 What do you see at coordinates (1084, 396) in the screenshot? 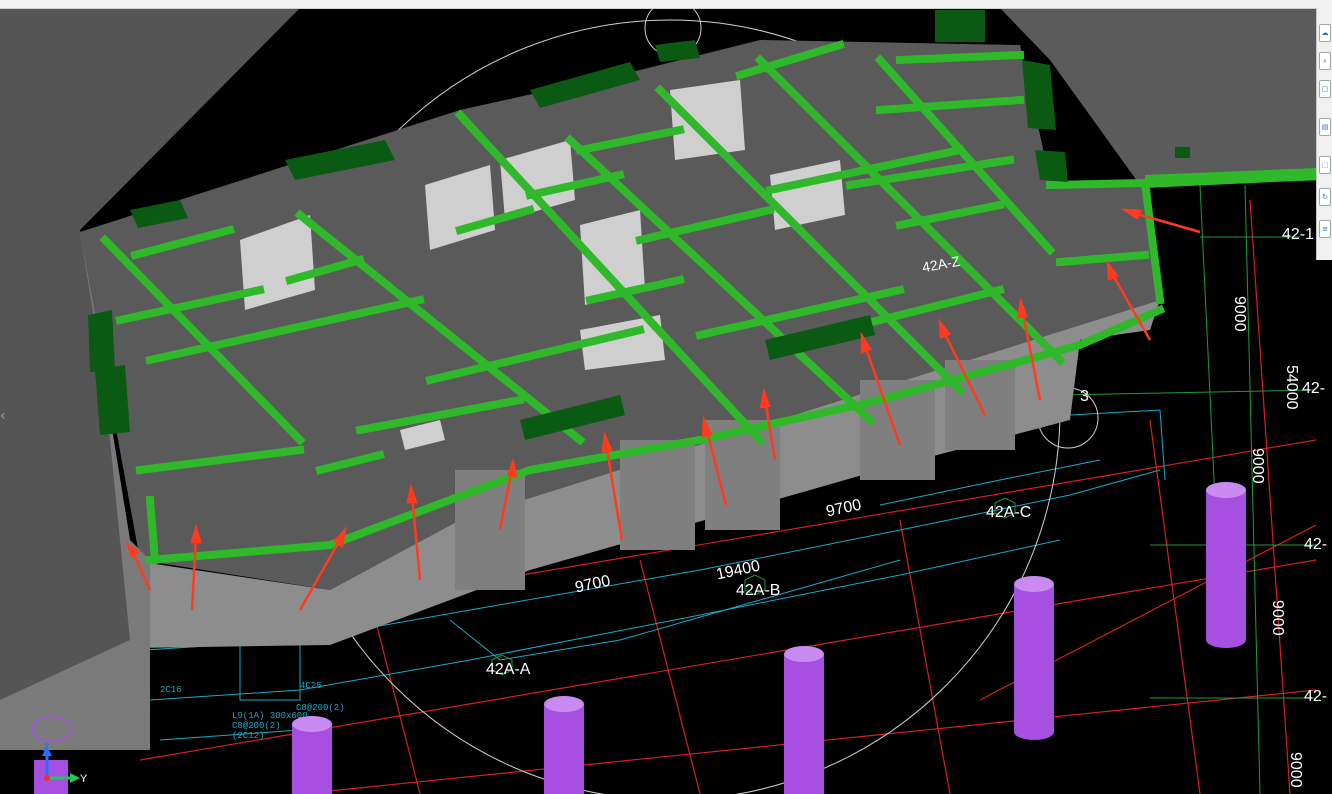
I see `node-label: 3` at bounding box center [1084, 396].